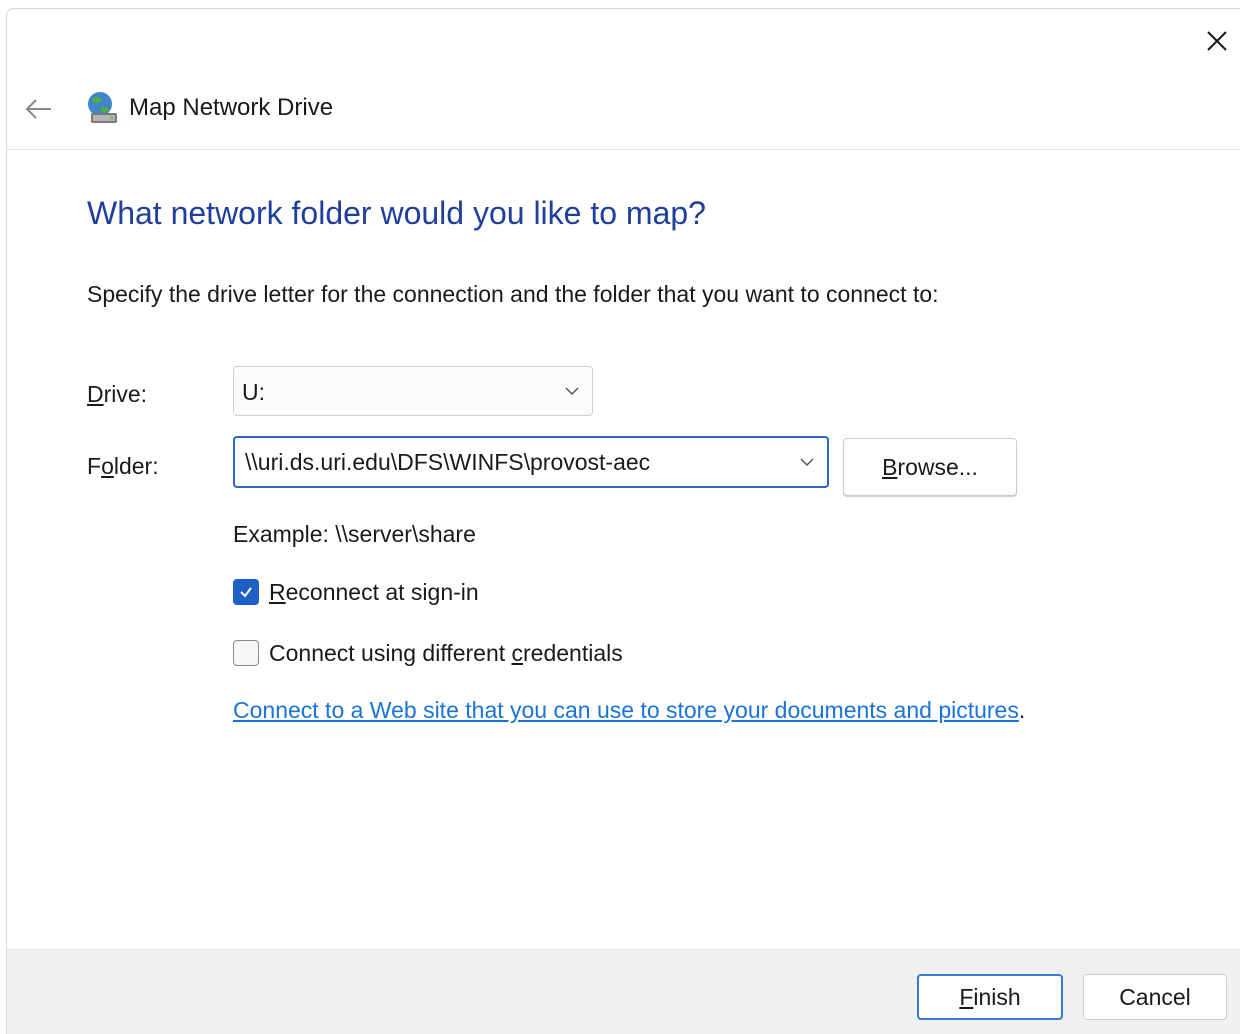 This screenshot has height=1034, width=1240. I want to click on checkmark-icon, so click(246, 592).